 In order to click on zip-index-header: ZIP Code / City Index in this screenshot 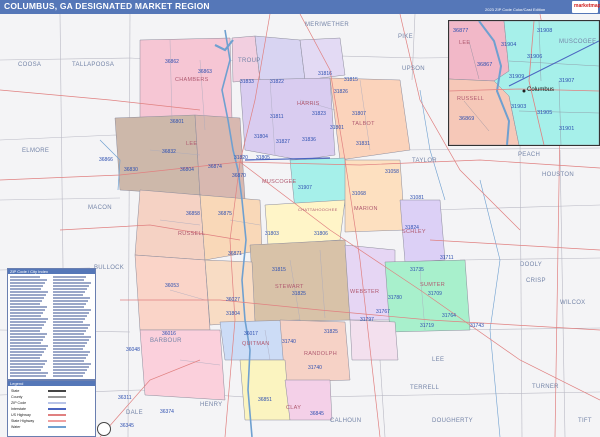, I will do `click(51, 271)`.